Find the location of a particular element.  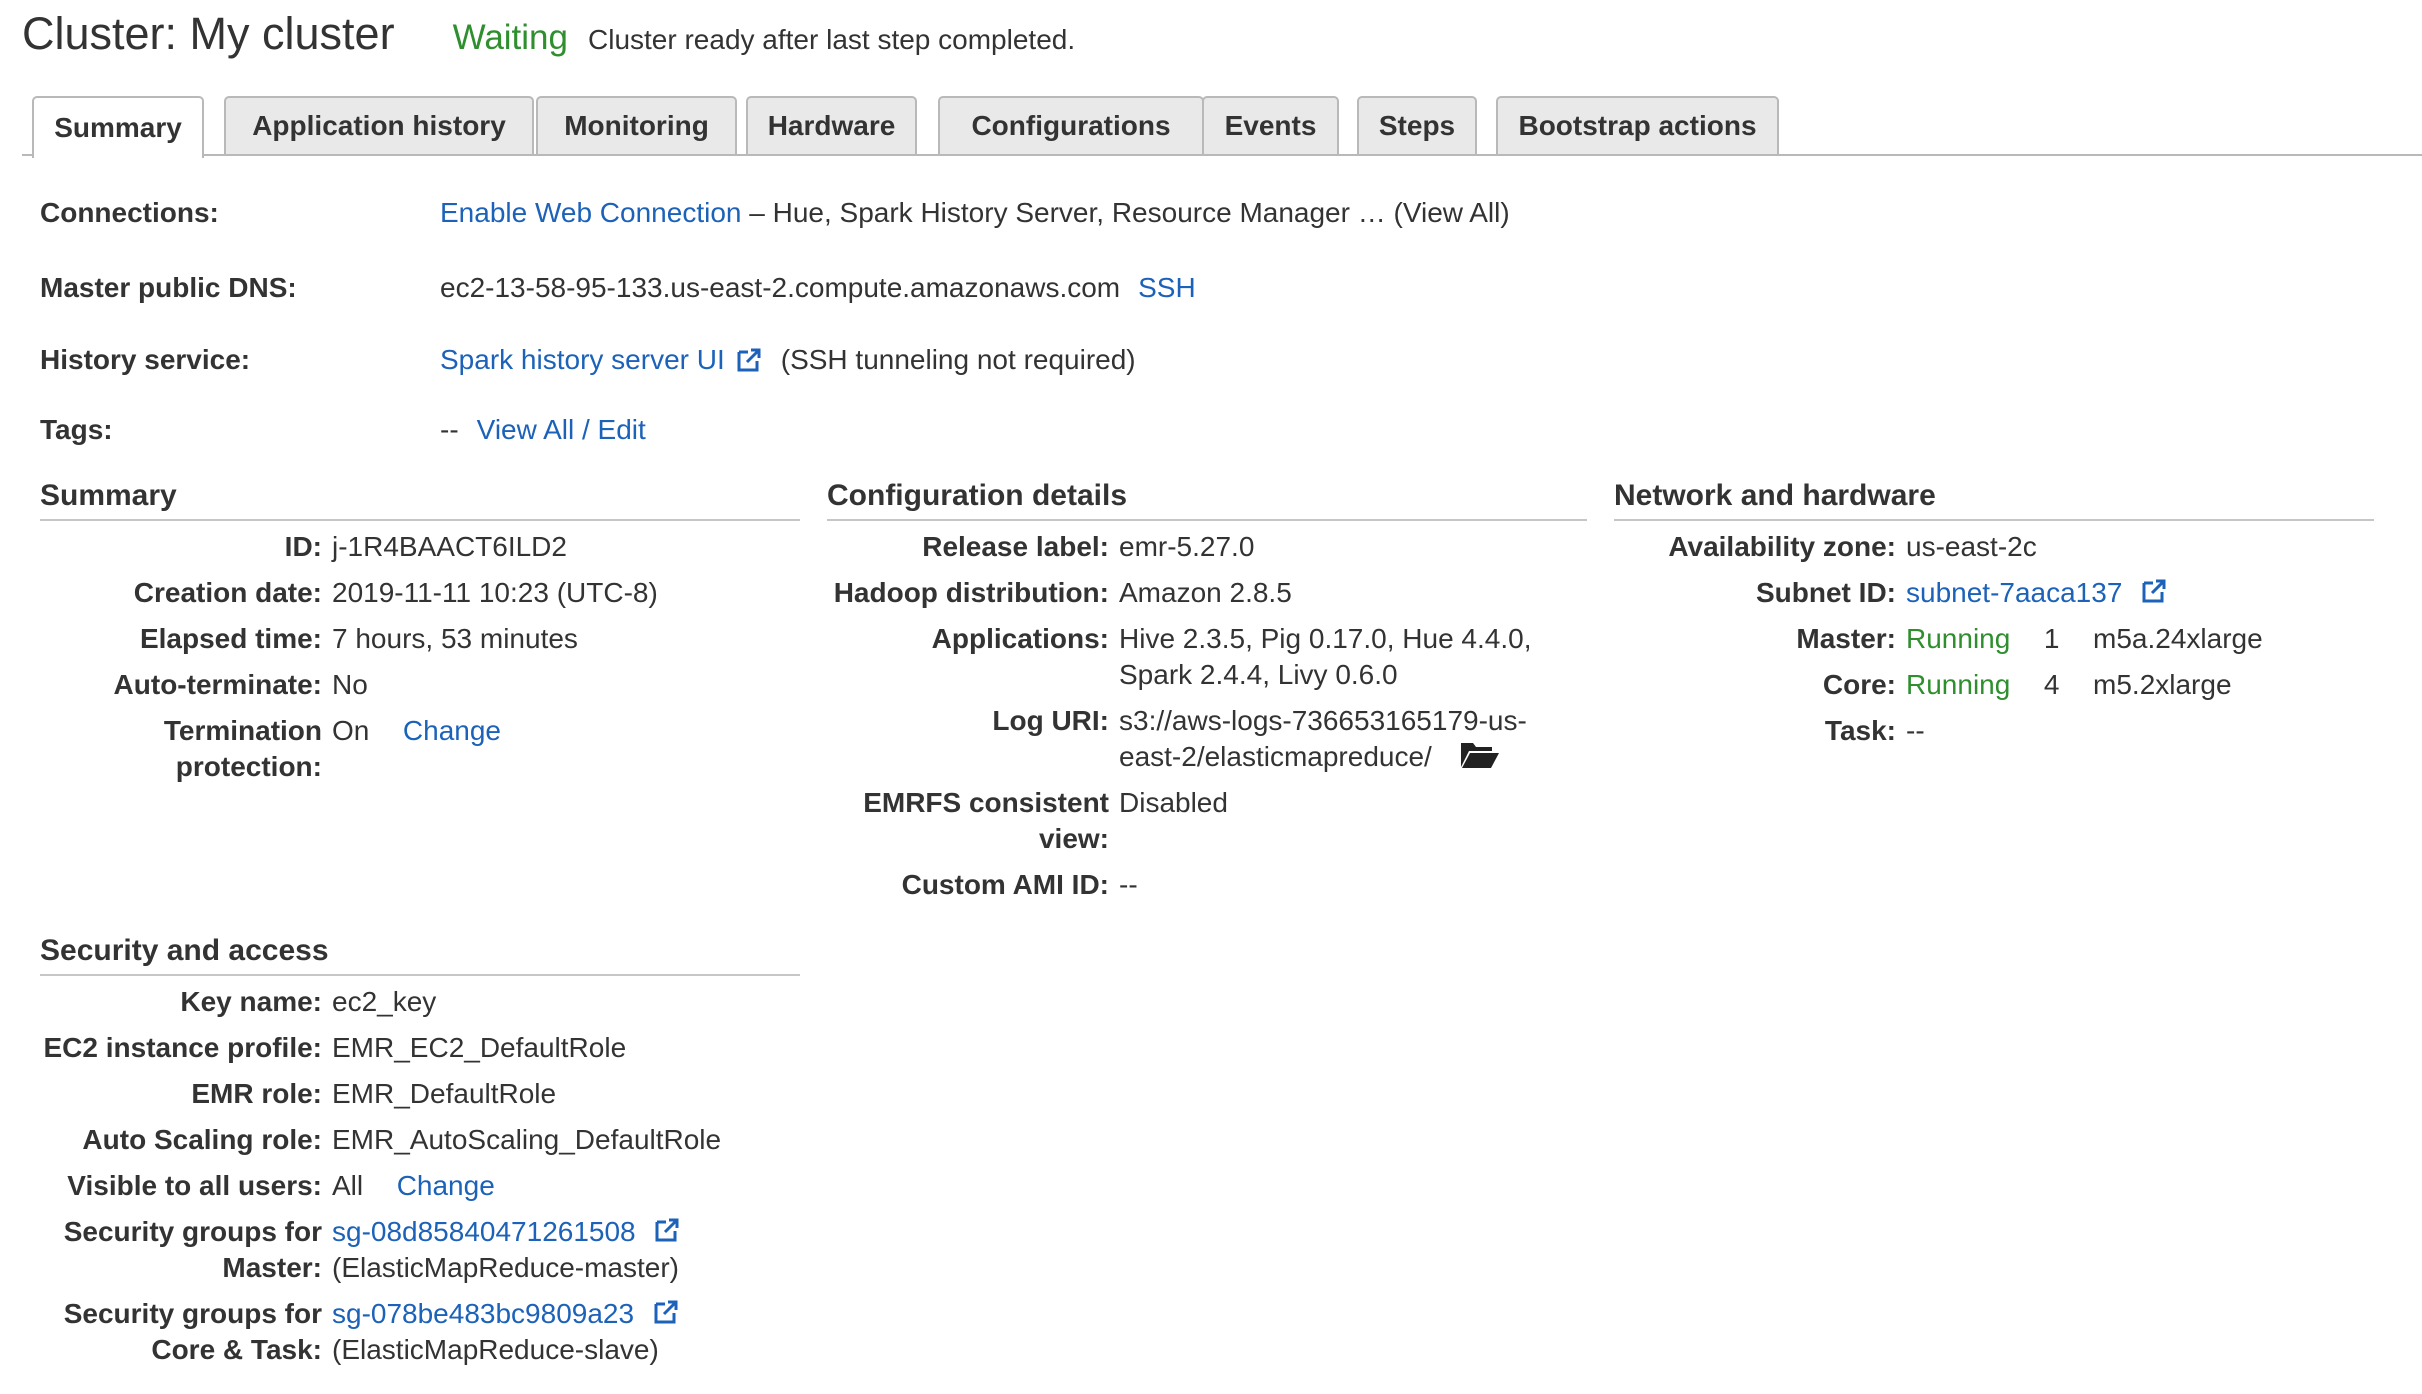

tab-configurations: Configurations is located at coordinates (1071, 125).